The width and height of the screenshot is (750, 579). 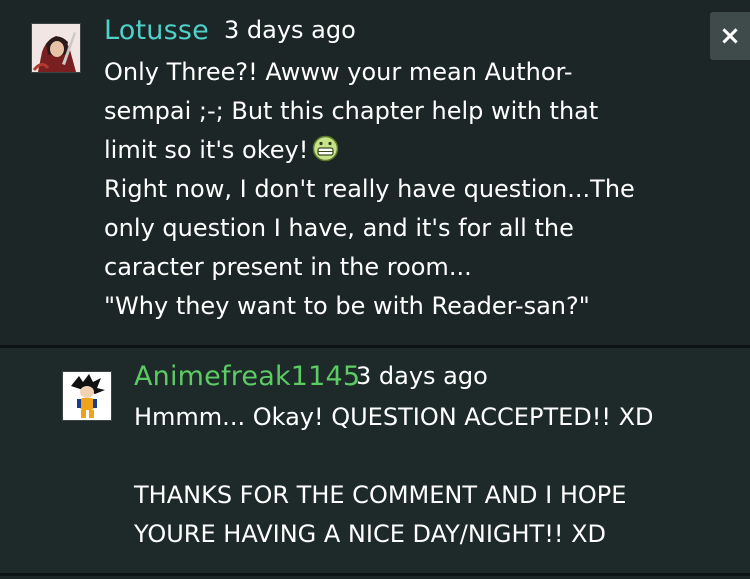 What do you see at coordinates (347, 306) in the screenshot?
I see `comment-line: "Why they want to be with Reader-san?"` at bounding box center [347, 306].